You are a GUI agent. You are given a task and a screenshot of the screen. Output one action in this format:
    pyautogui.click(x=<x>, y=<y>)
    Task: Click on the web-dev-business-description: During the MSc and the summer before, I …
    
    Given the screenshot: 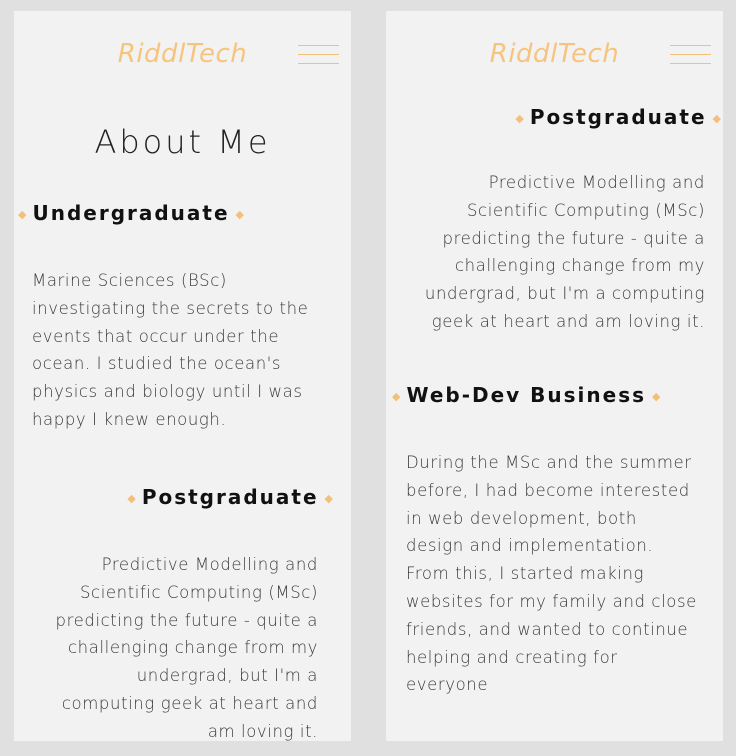 What is the action you would take?
    pyautogui.click(x=551, y=574)
    